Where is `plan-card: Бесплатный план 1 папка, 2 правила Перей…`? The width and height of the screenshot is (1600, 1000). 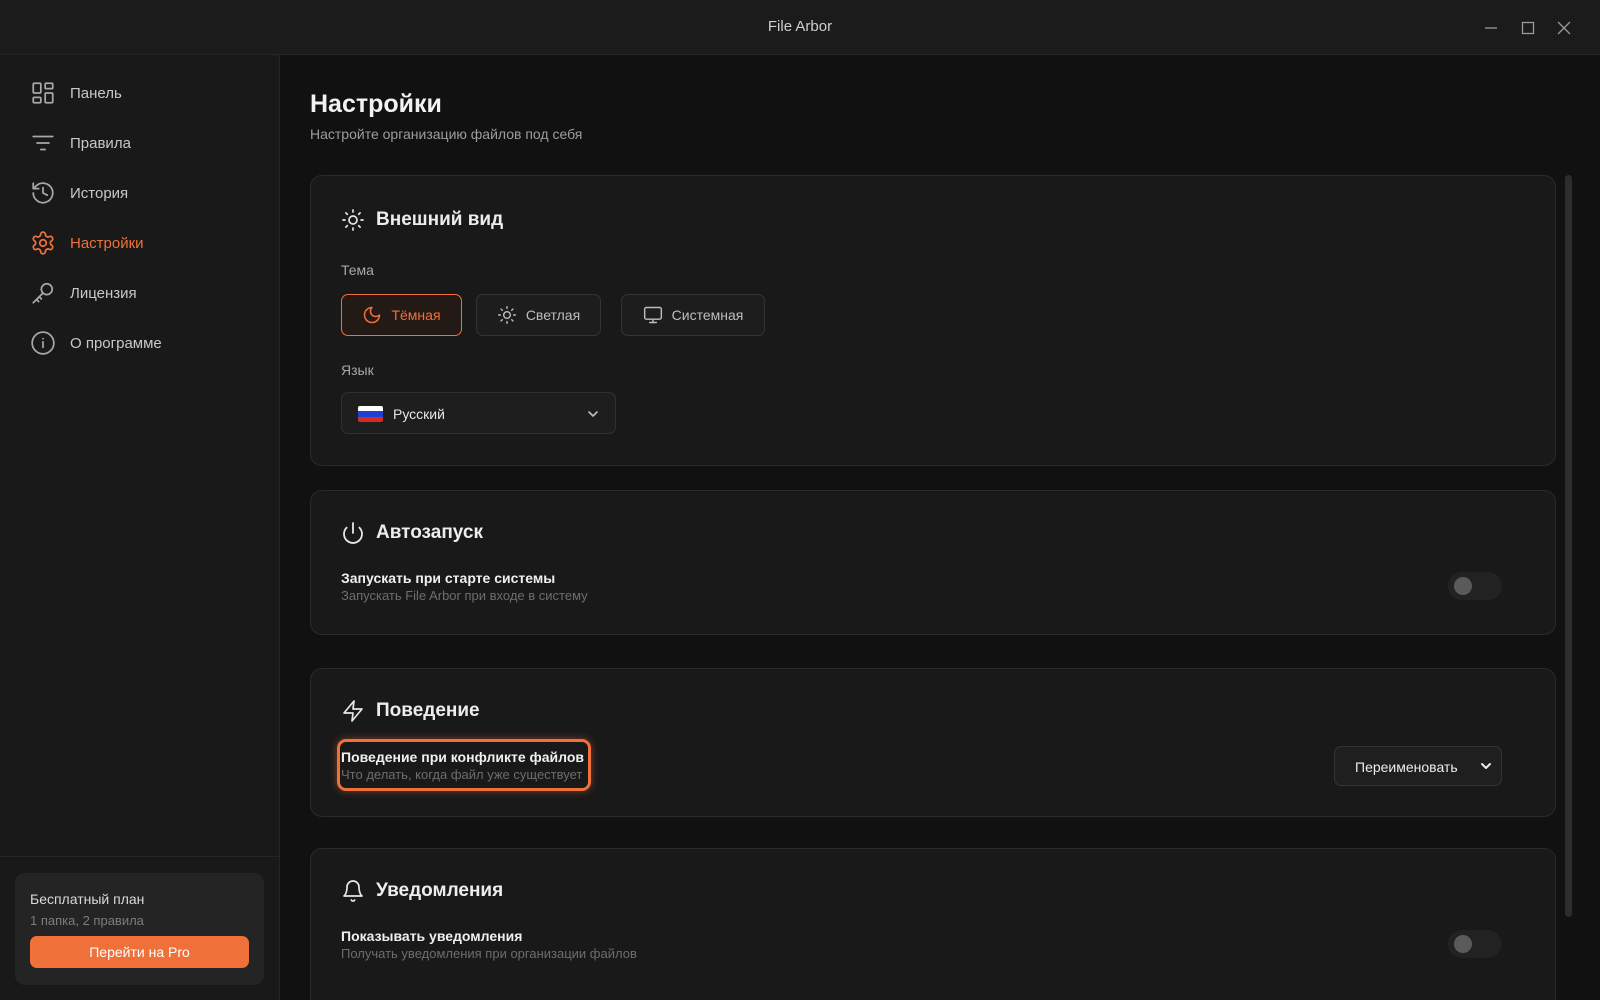 plan-card: Бесплатный план 1 папка, 2 правила Перей… is located at coordinates (139, 929).